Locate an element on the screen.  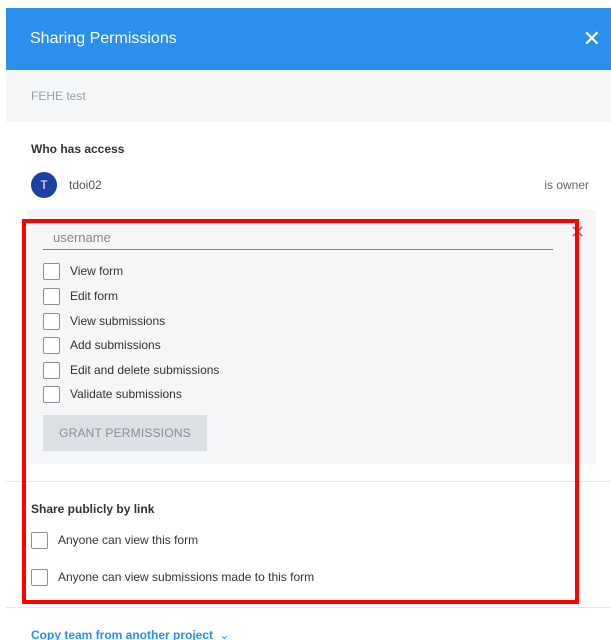
checkbox-view-submissions is located at coordinates (51, 321).